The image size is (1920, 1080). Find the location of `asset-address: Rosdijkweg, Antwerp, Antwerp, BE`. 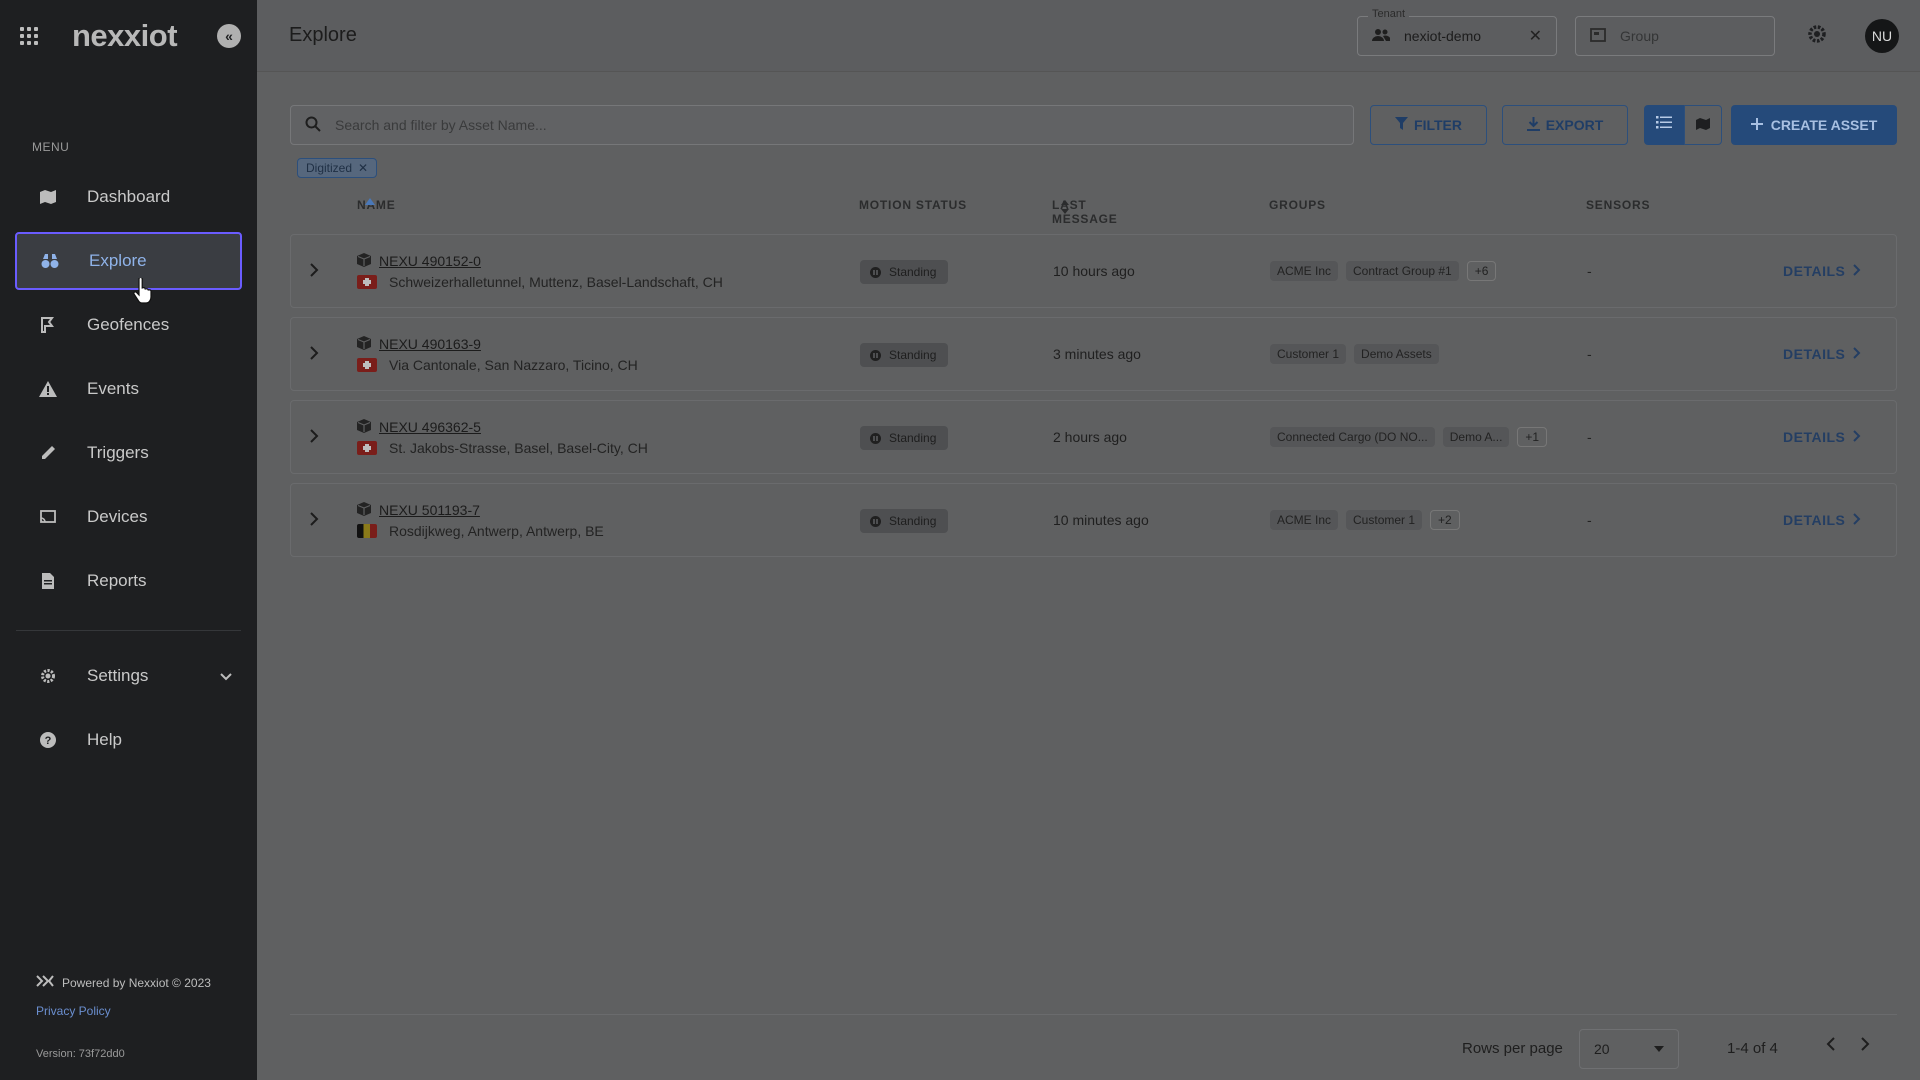

asset-address: Rosdijkweg, Antwerp, Antwerp, BE is located at coordinates (496, 531).